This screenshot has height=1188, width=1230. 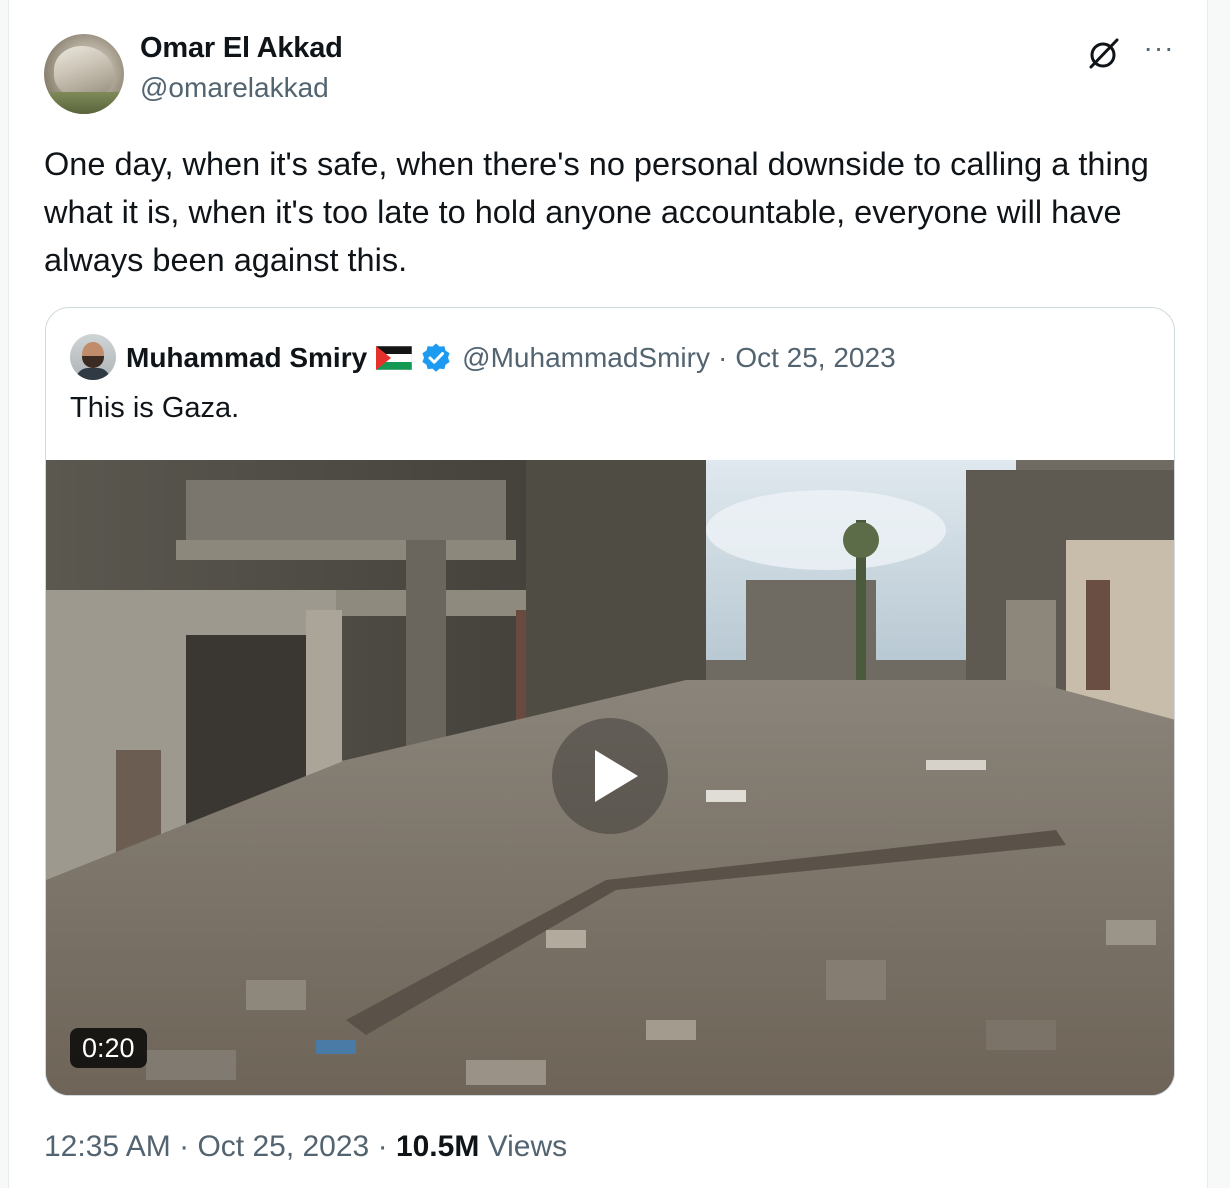 What do you see at coordinates (234, 88) in the screenshot?
I see `author-handle: @omarelakkad` at bounding box center [234, 88].